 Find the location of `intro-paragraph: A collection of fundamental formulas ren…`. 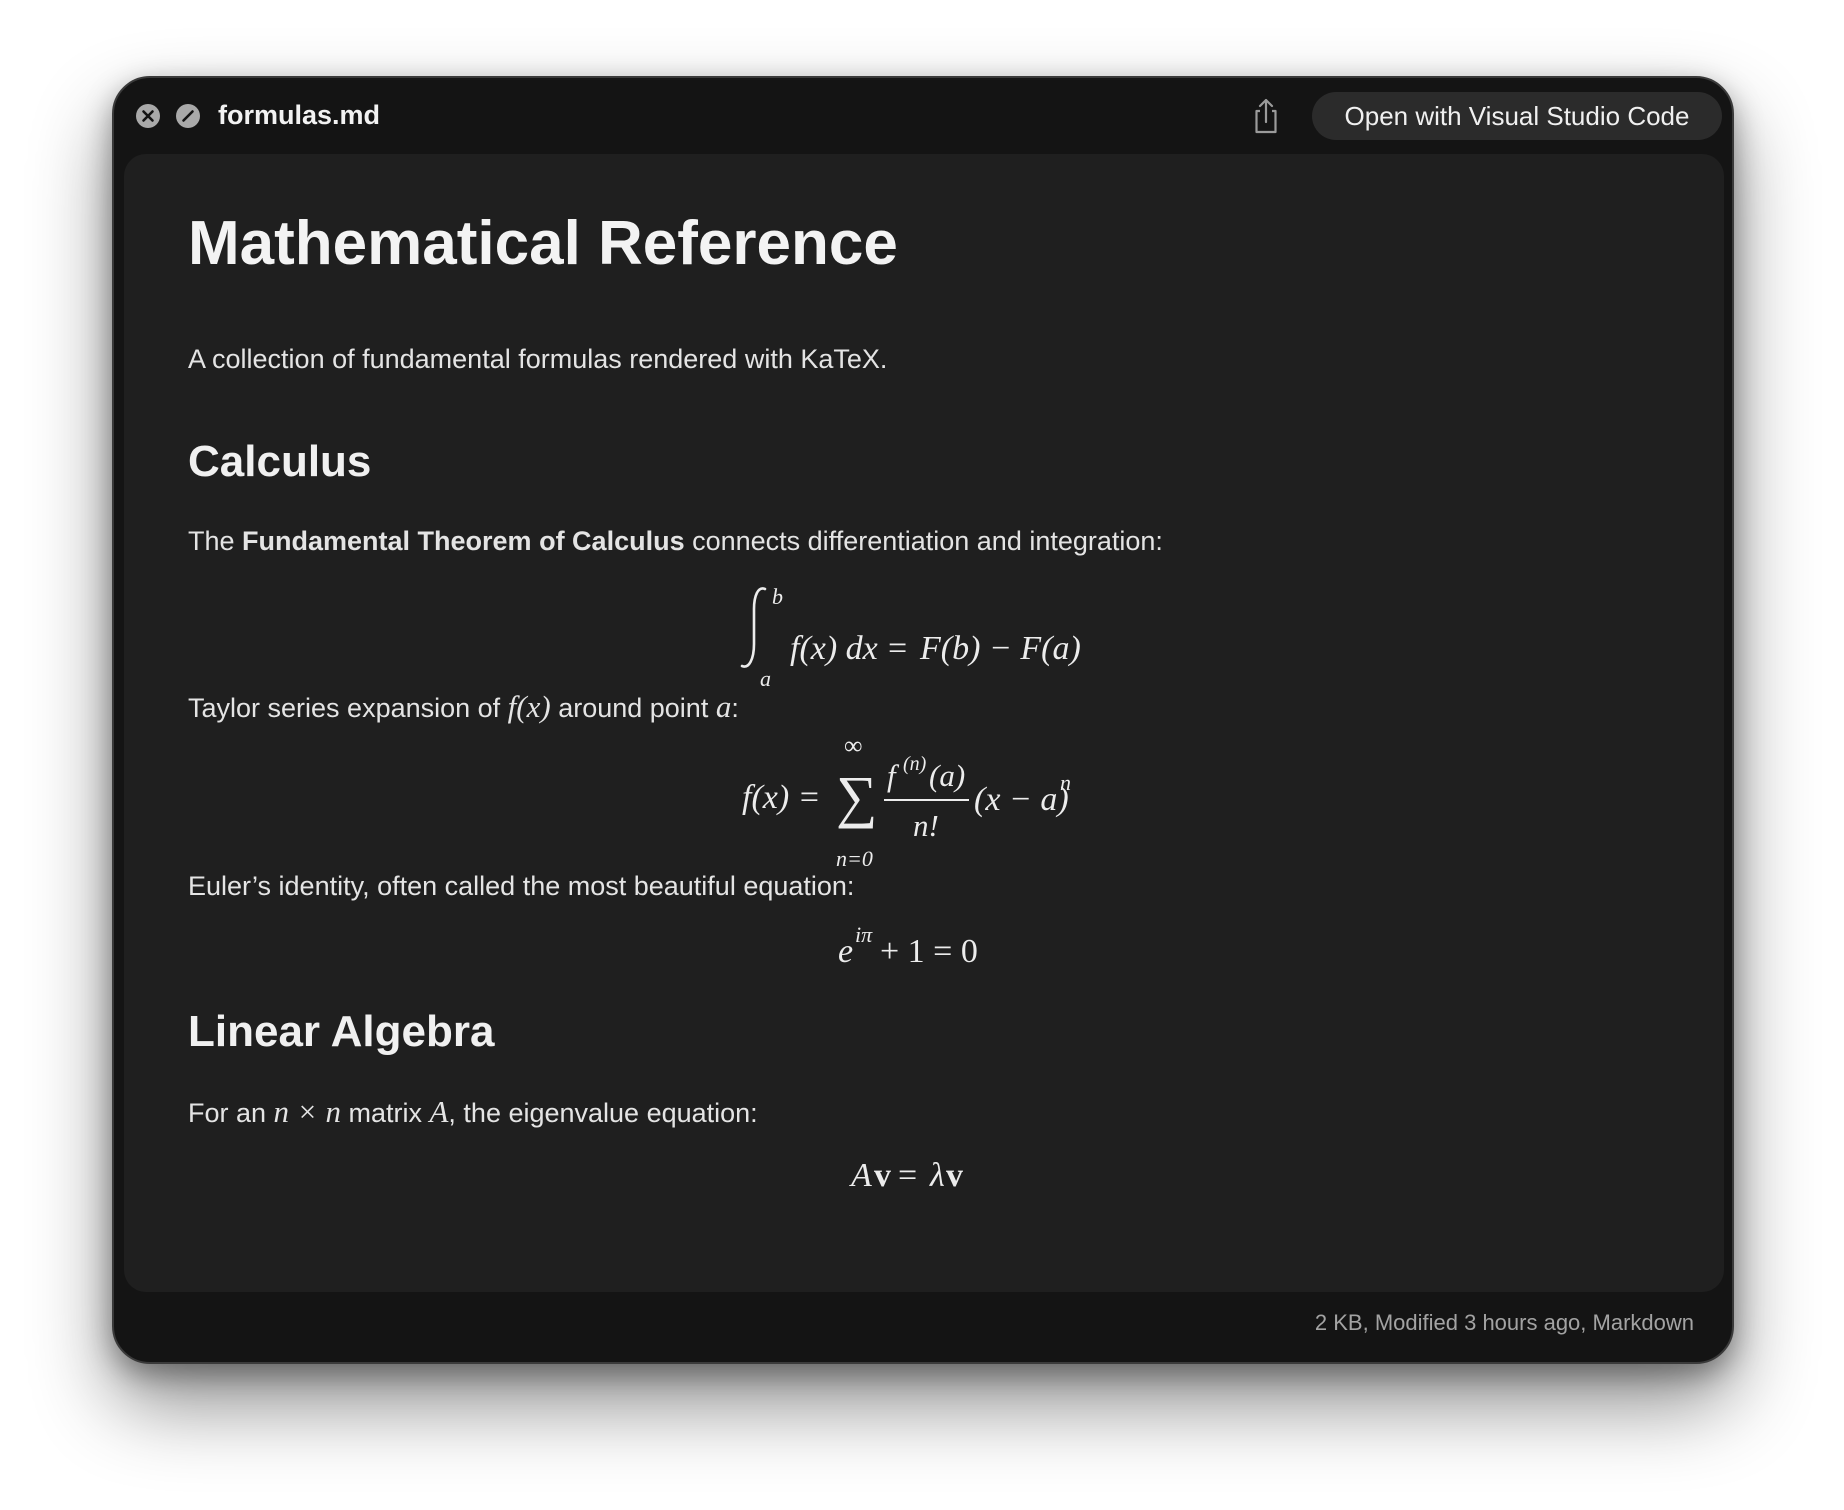

intro-paragraph: A collection of fundamental formulas ren… is located at coordinates (538, 359).